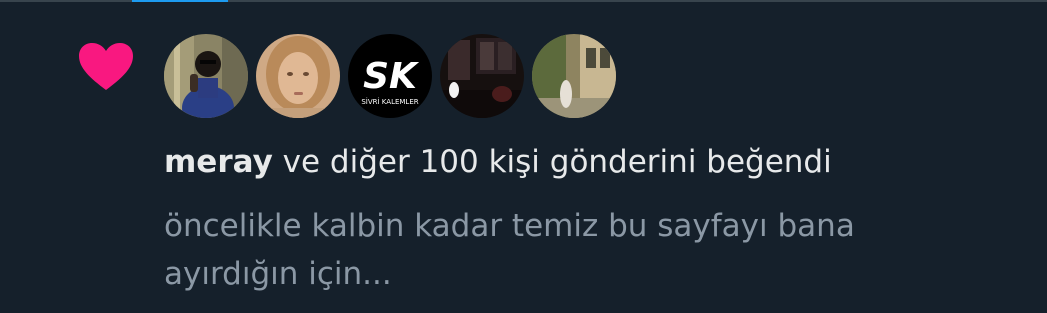 The height and width of the screenshot is (313, 1047). I want to click on svg-text: SK, so click(391, 76).